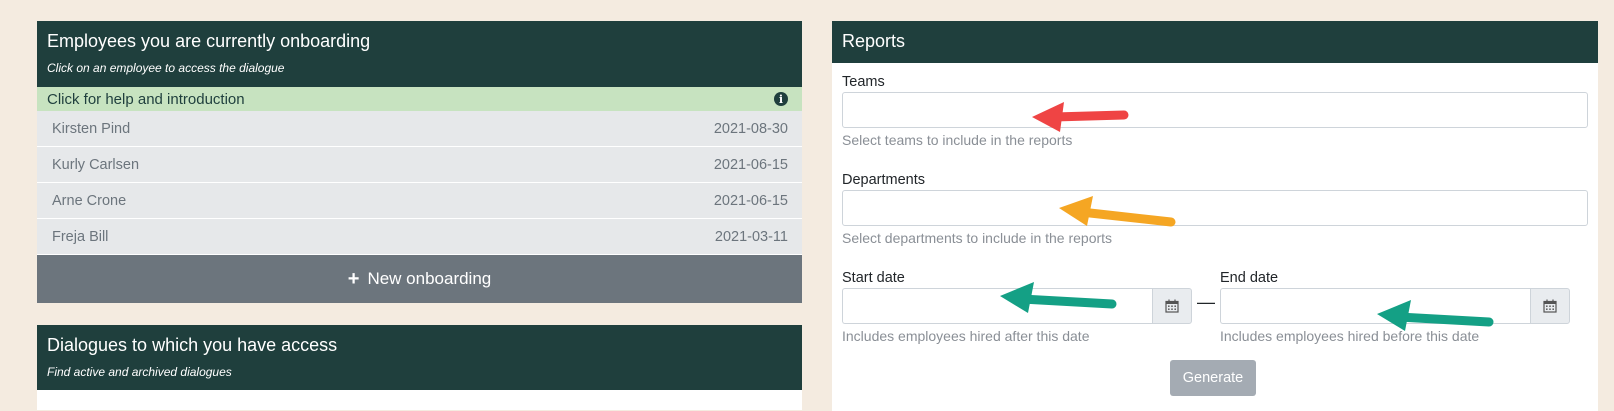 The width and height of the screenshot is (1614, 411). Describe the element at coordinates (966, 336) in the screenshot. I see `start-date-hint: Includes employees hired after this date` at that location.